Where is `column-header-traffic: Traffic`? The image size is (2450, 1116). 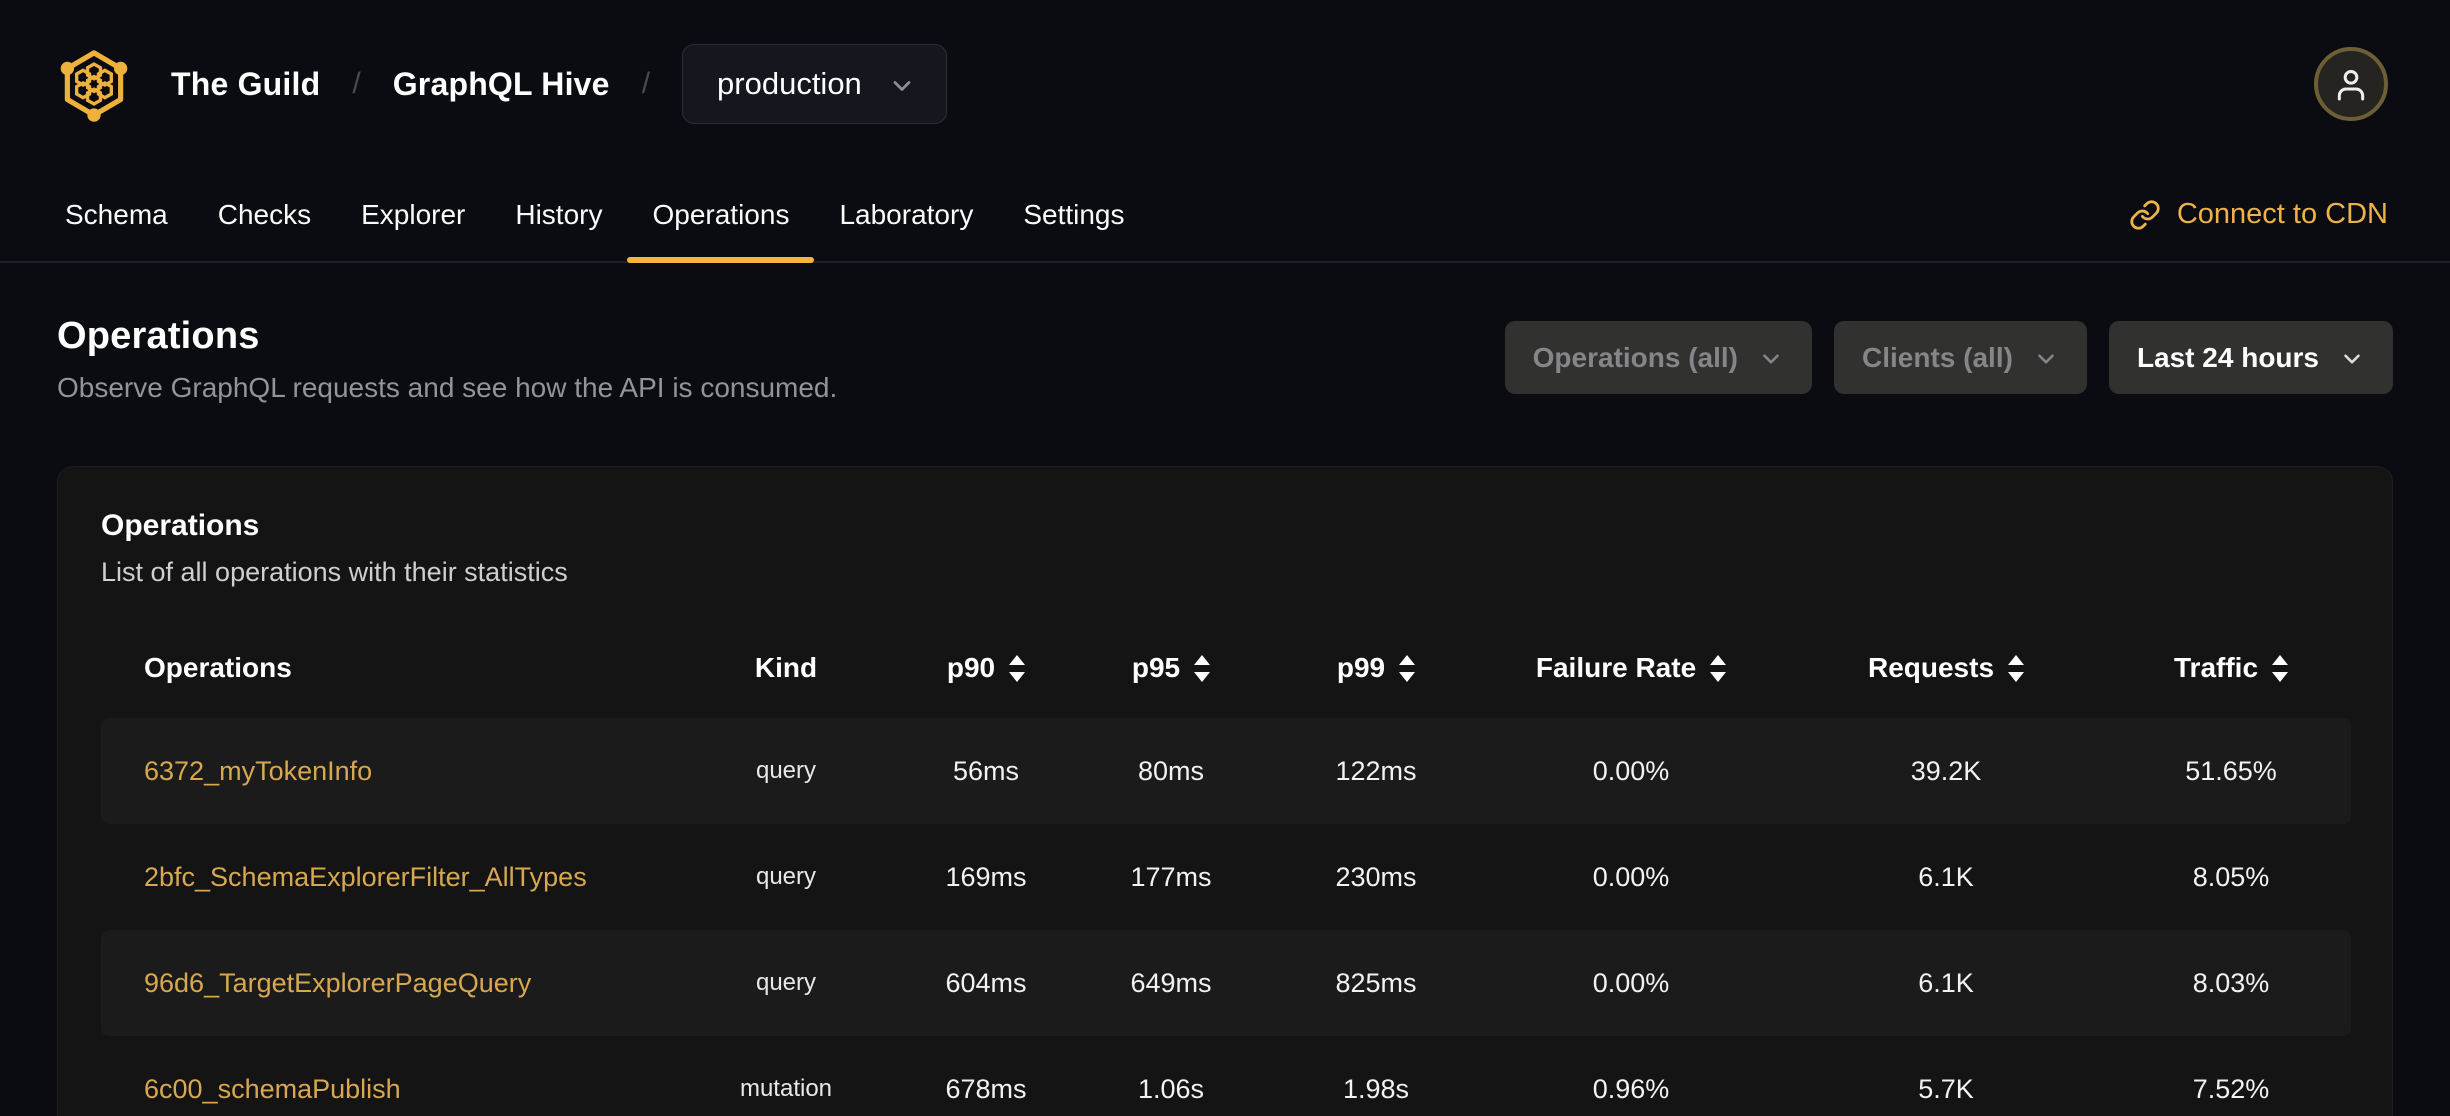
column-header-traffic: Traffic is located at coordinates (2231, 668).